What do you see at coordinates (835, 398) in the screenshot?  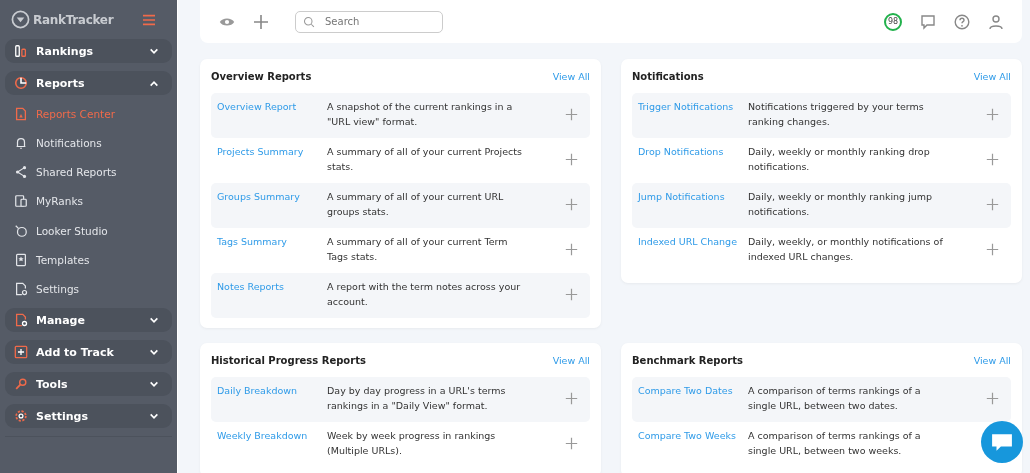 I see `report-description: A comparison of terms rankings of a single URL, between two dates.` at bounding box center [835, 398].